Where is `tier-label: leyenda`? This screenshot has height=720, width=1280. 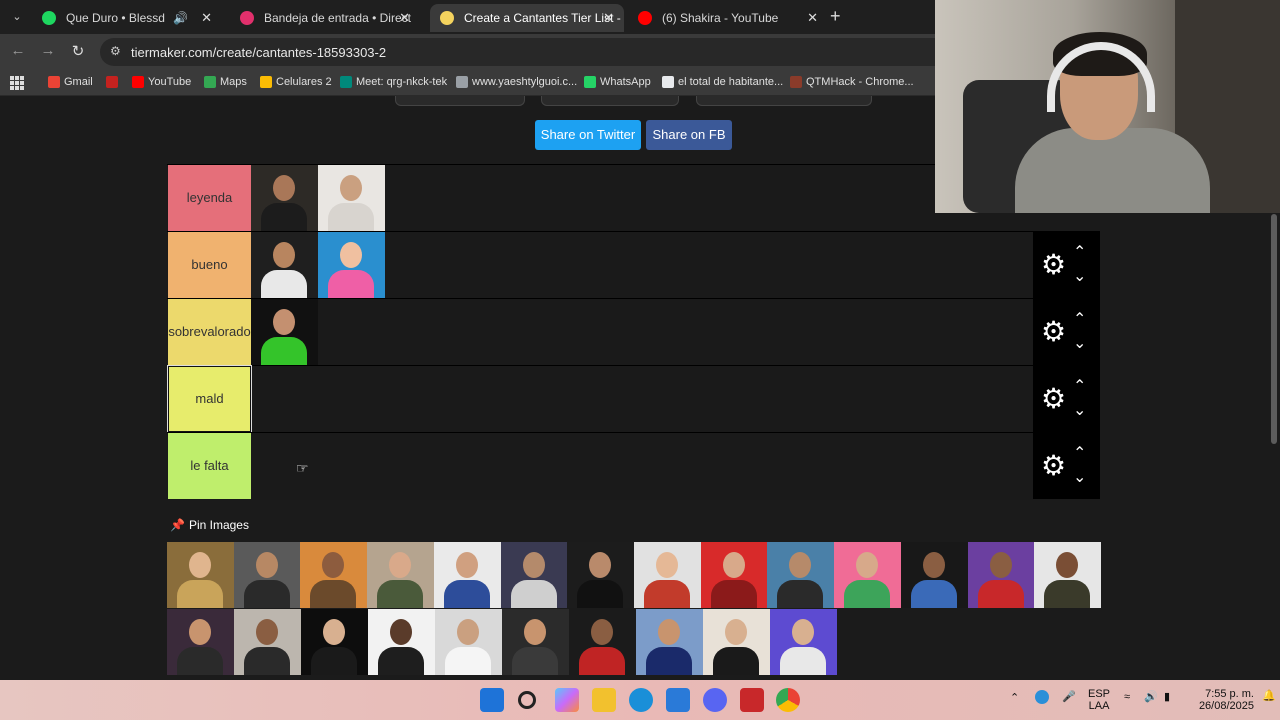 tier-label: leyenda is located at coordinates (209, 198).